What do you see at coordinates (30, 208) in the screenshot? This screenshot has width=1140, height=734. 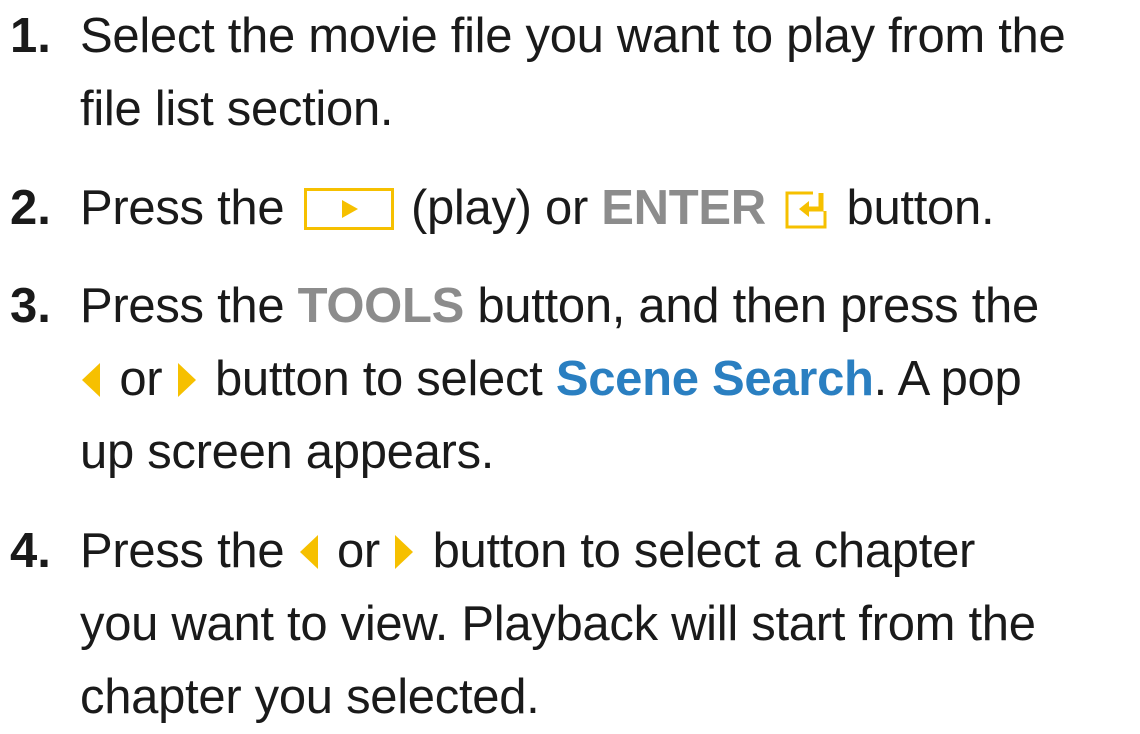 I see `step-number: 2.` at bounding box center [30, 208].